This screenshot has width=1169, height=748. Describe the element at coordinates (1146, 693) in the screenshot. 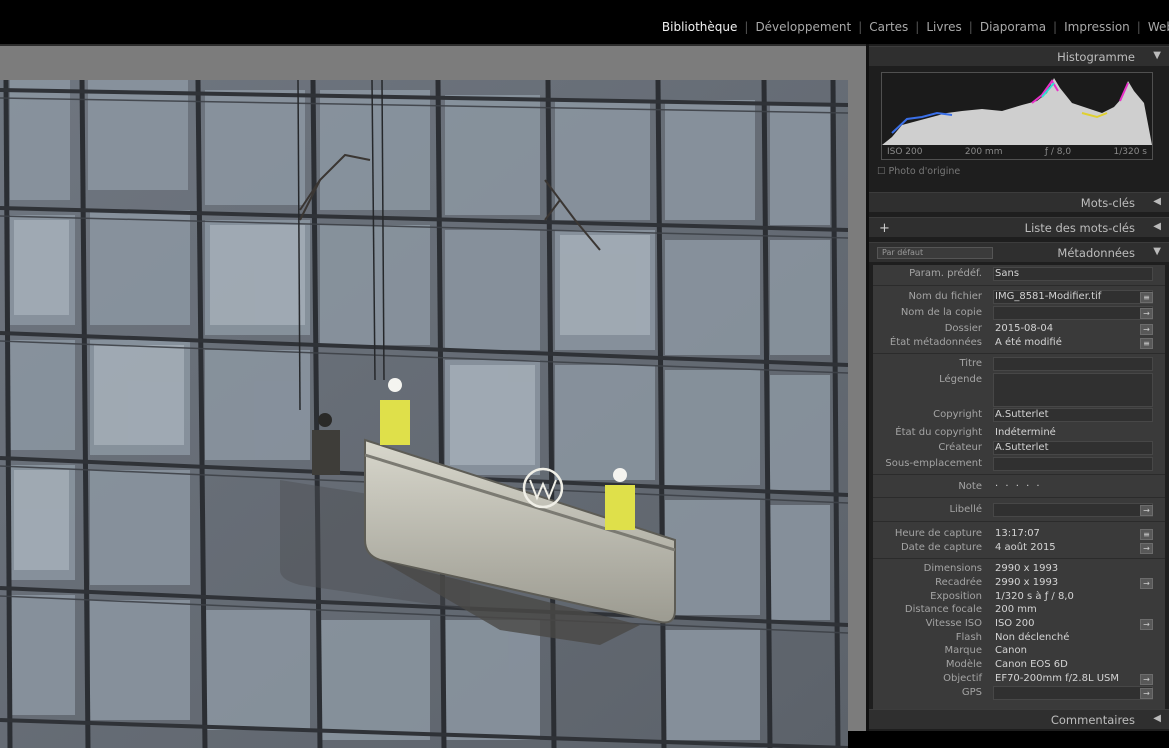

I see `gps-go-icon: →` at that location.